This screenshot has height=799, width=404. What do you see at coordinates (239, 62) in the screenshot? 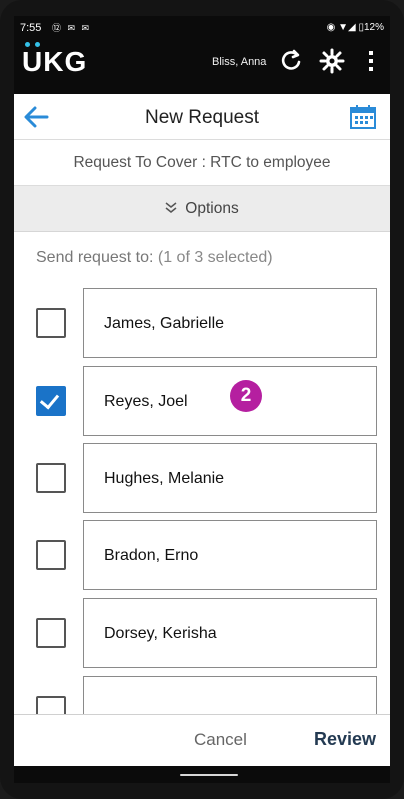
I see `user-name: Bliss, Anna` at bounding box center [239, 62].